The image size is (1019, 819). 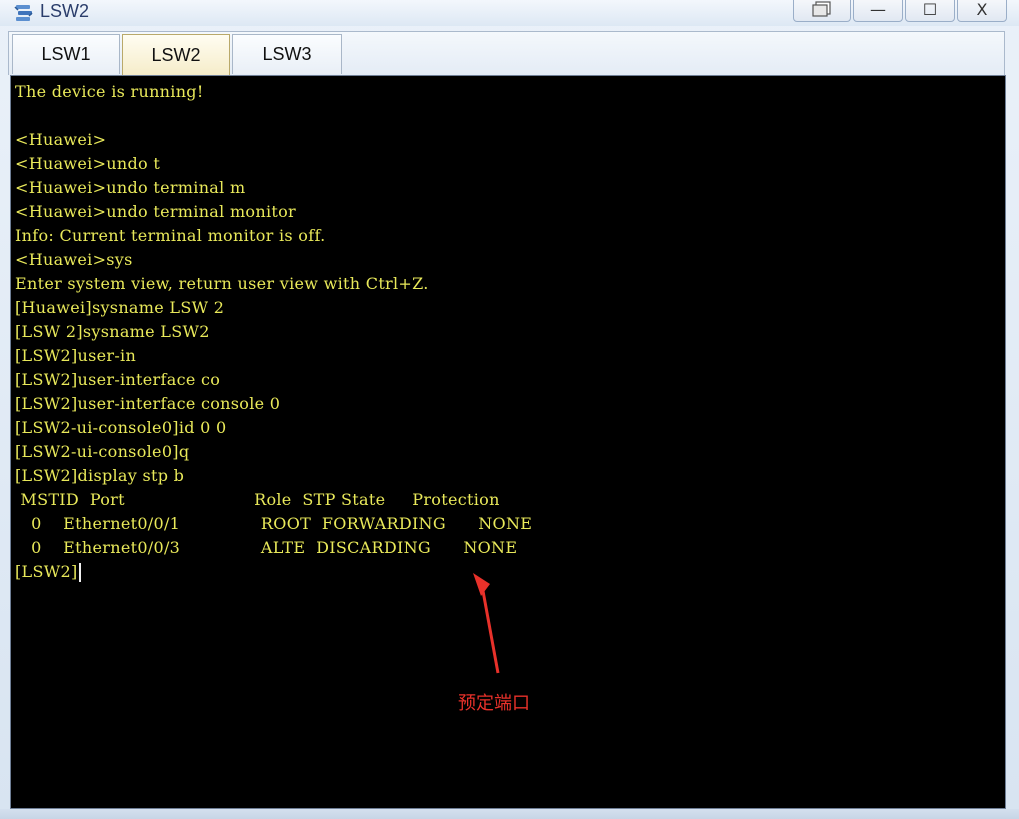 What do you see at coordinates (23, 13) in the screenshot?
I see `network-device-icon` at bounding box center [23, 13].